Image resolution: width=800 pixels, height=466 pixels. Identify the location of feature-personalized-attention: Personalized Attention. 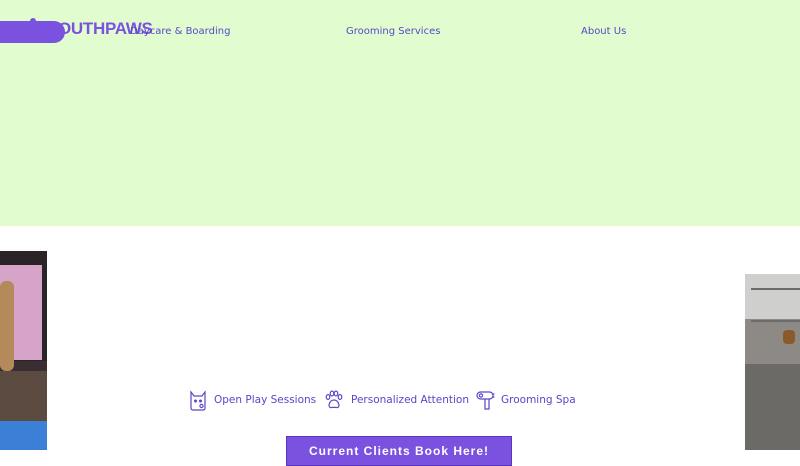
(396, 400).